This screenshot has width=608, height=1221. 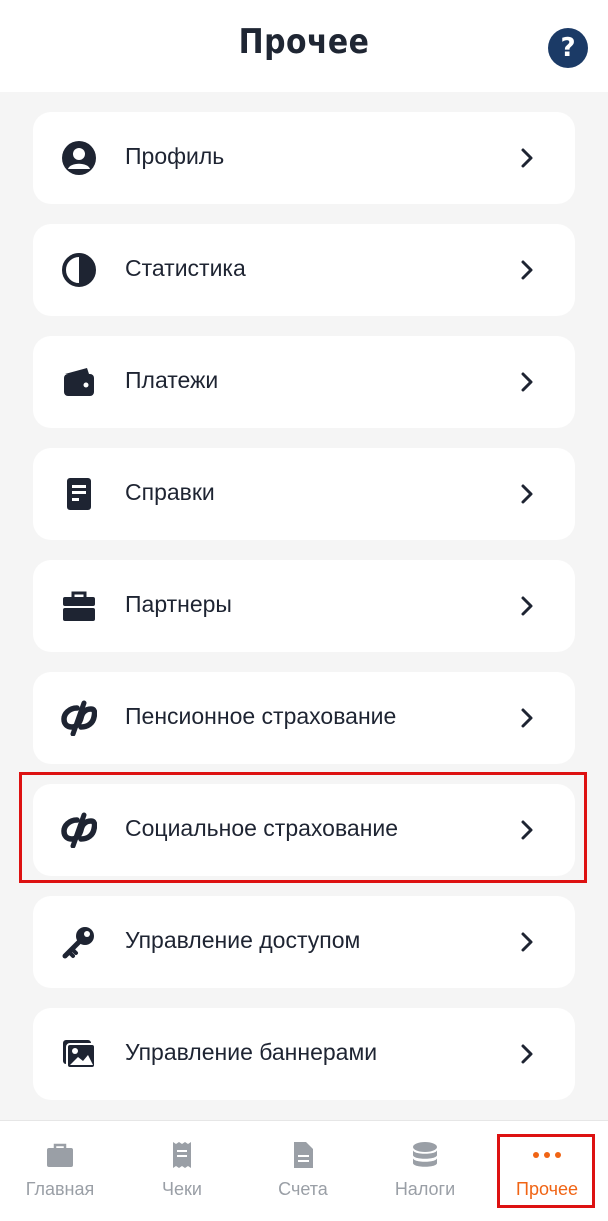 What do you see at coordinates (243, 940) in the screenshot?
I see `menu-item-label: Управление доступом` at bounding box center [243, 940].